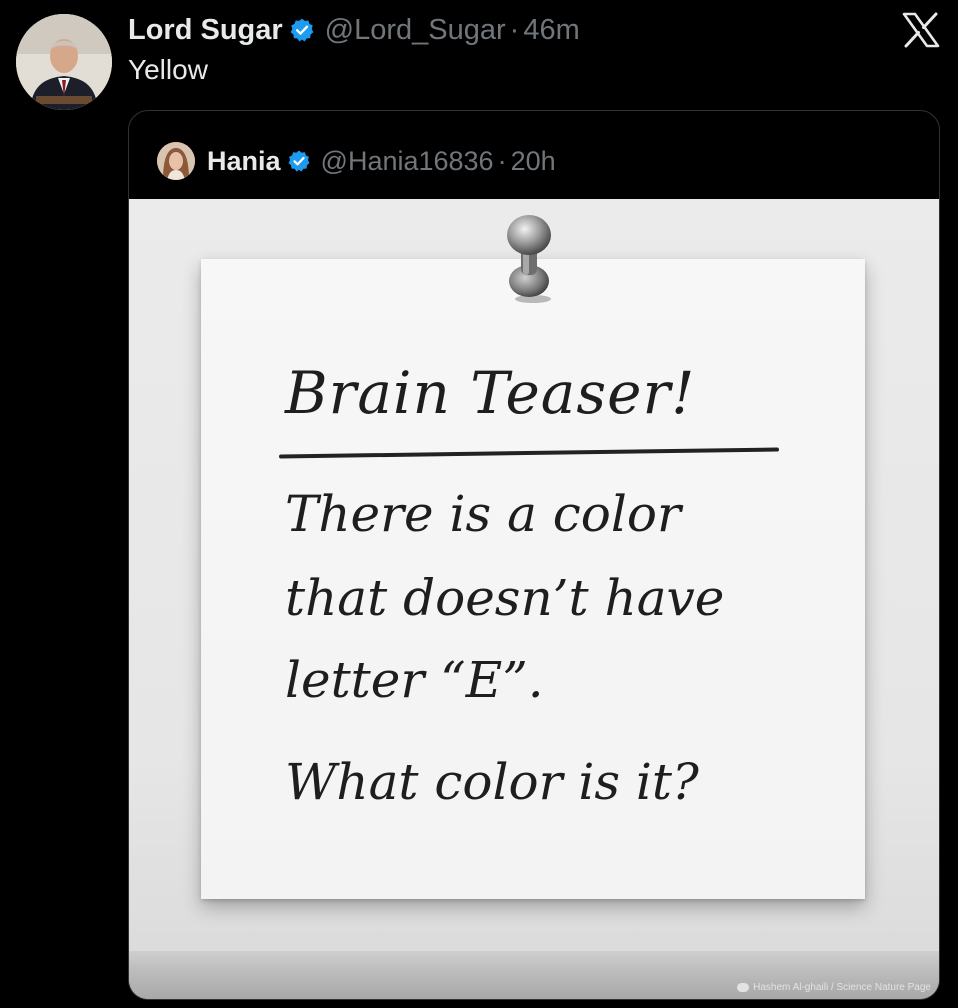 This screenshot has width=958, height=1008. I want to click on tweet-timestamp: 46m, so click(551, 30).